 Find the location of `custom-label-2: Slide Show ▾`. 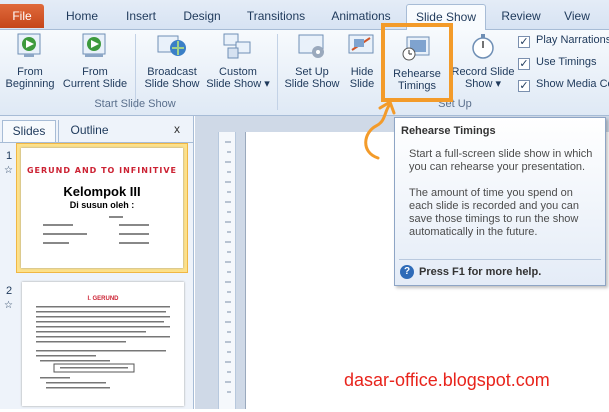

custom-label-2: Slide Show ▾ is located at coordinates (238, 84).